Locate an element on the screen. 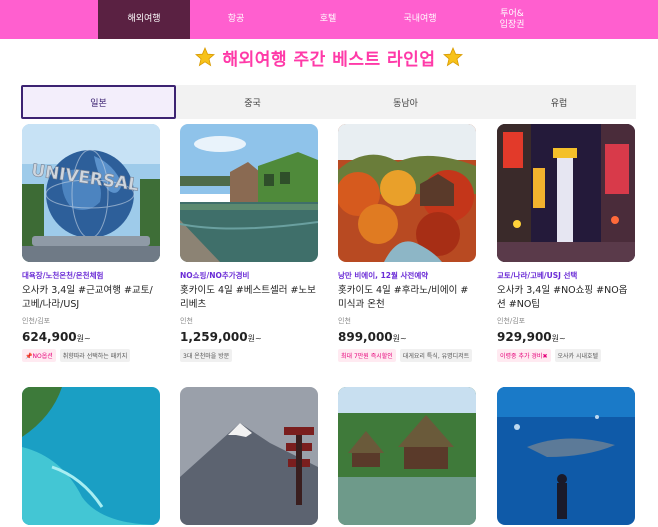 This screenshot has width=658, height=527. tab-china: 중국 is located at coordinates (252, 102).